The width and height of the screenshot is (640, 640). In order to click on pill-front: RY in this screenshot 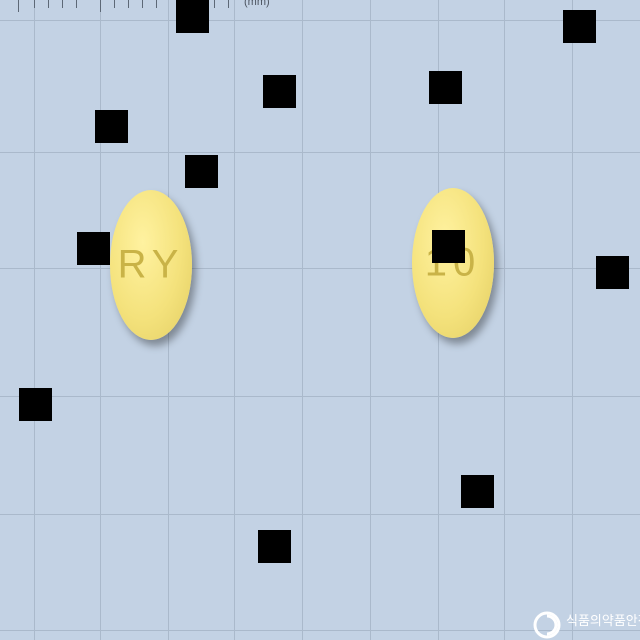, I will do `click(151, 265)`.